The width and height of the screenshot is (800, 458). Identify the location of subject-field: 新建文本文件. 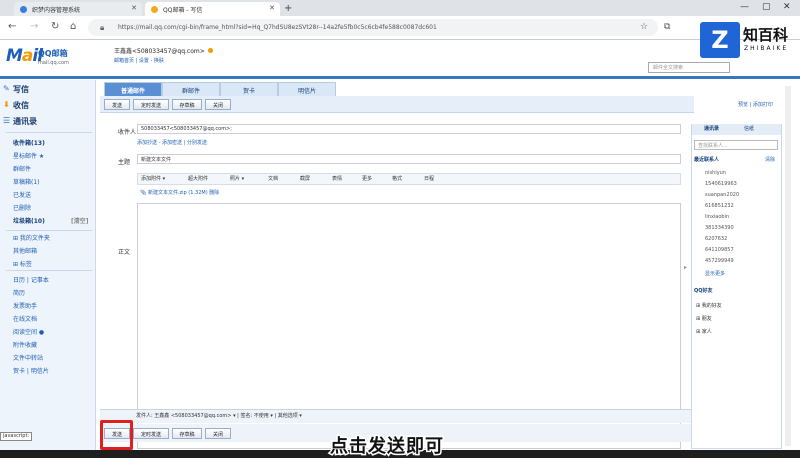
(409, 159).